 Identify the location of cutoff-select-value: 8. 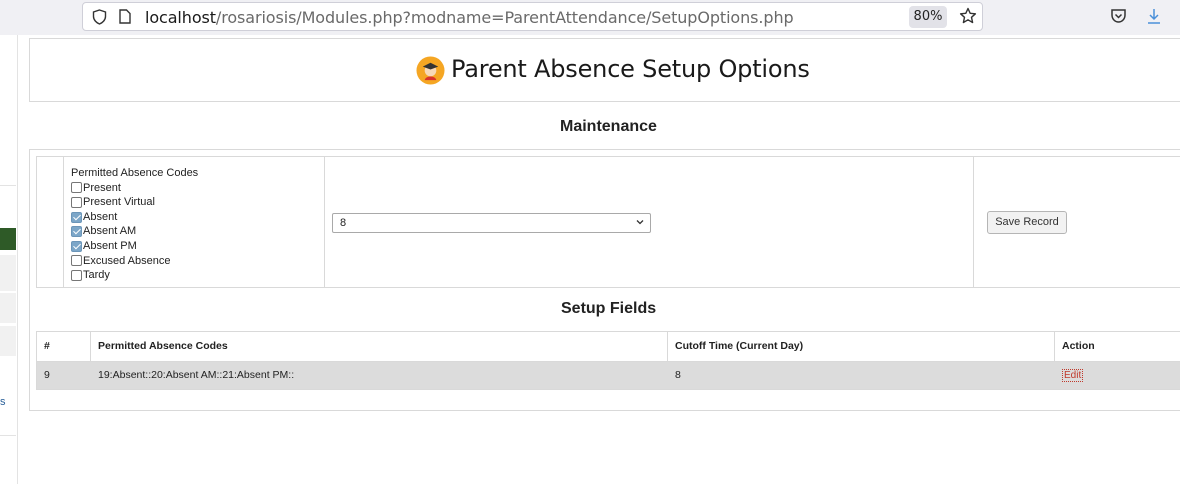
(343, 223).